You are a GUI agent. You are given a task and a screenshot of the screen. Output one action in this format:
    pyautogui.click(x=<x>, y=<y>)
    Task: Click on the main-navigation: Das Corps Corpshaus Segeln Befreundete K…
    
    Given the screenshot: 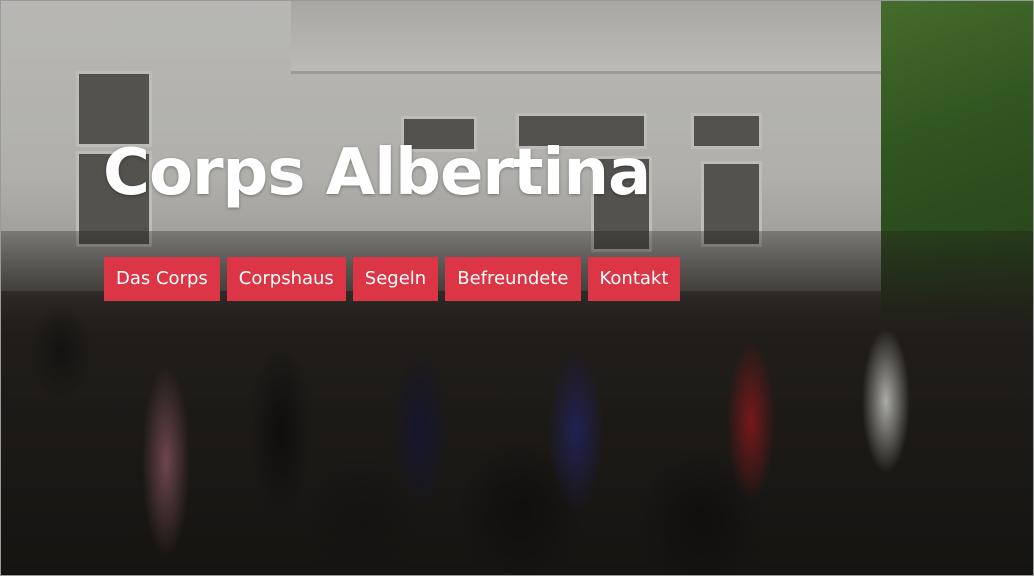 What is the action you would take?
    pyautogui.click(x=392, y=279)
    